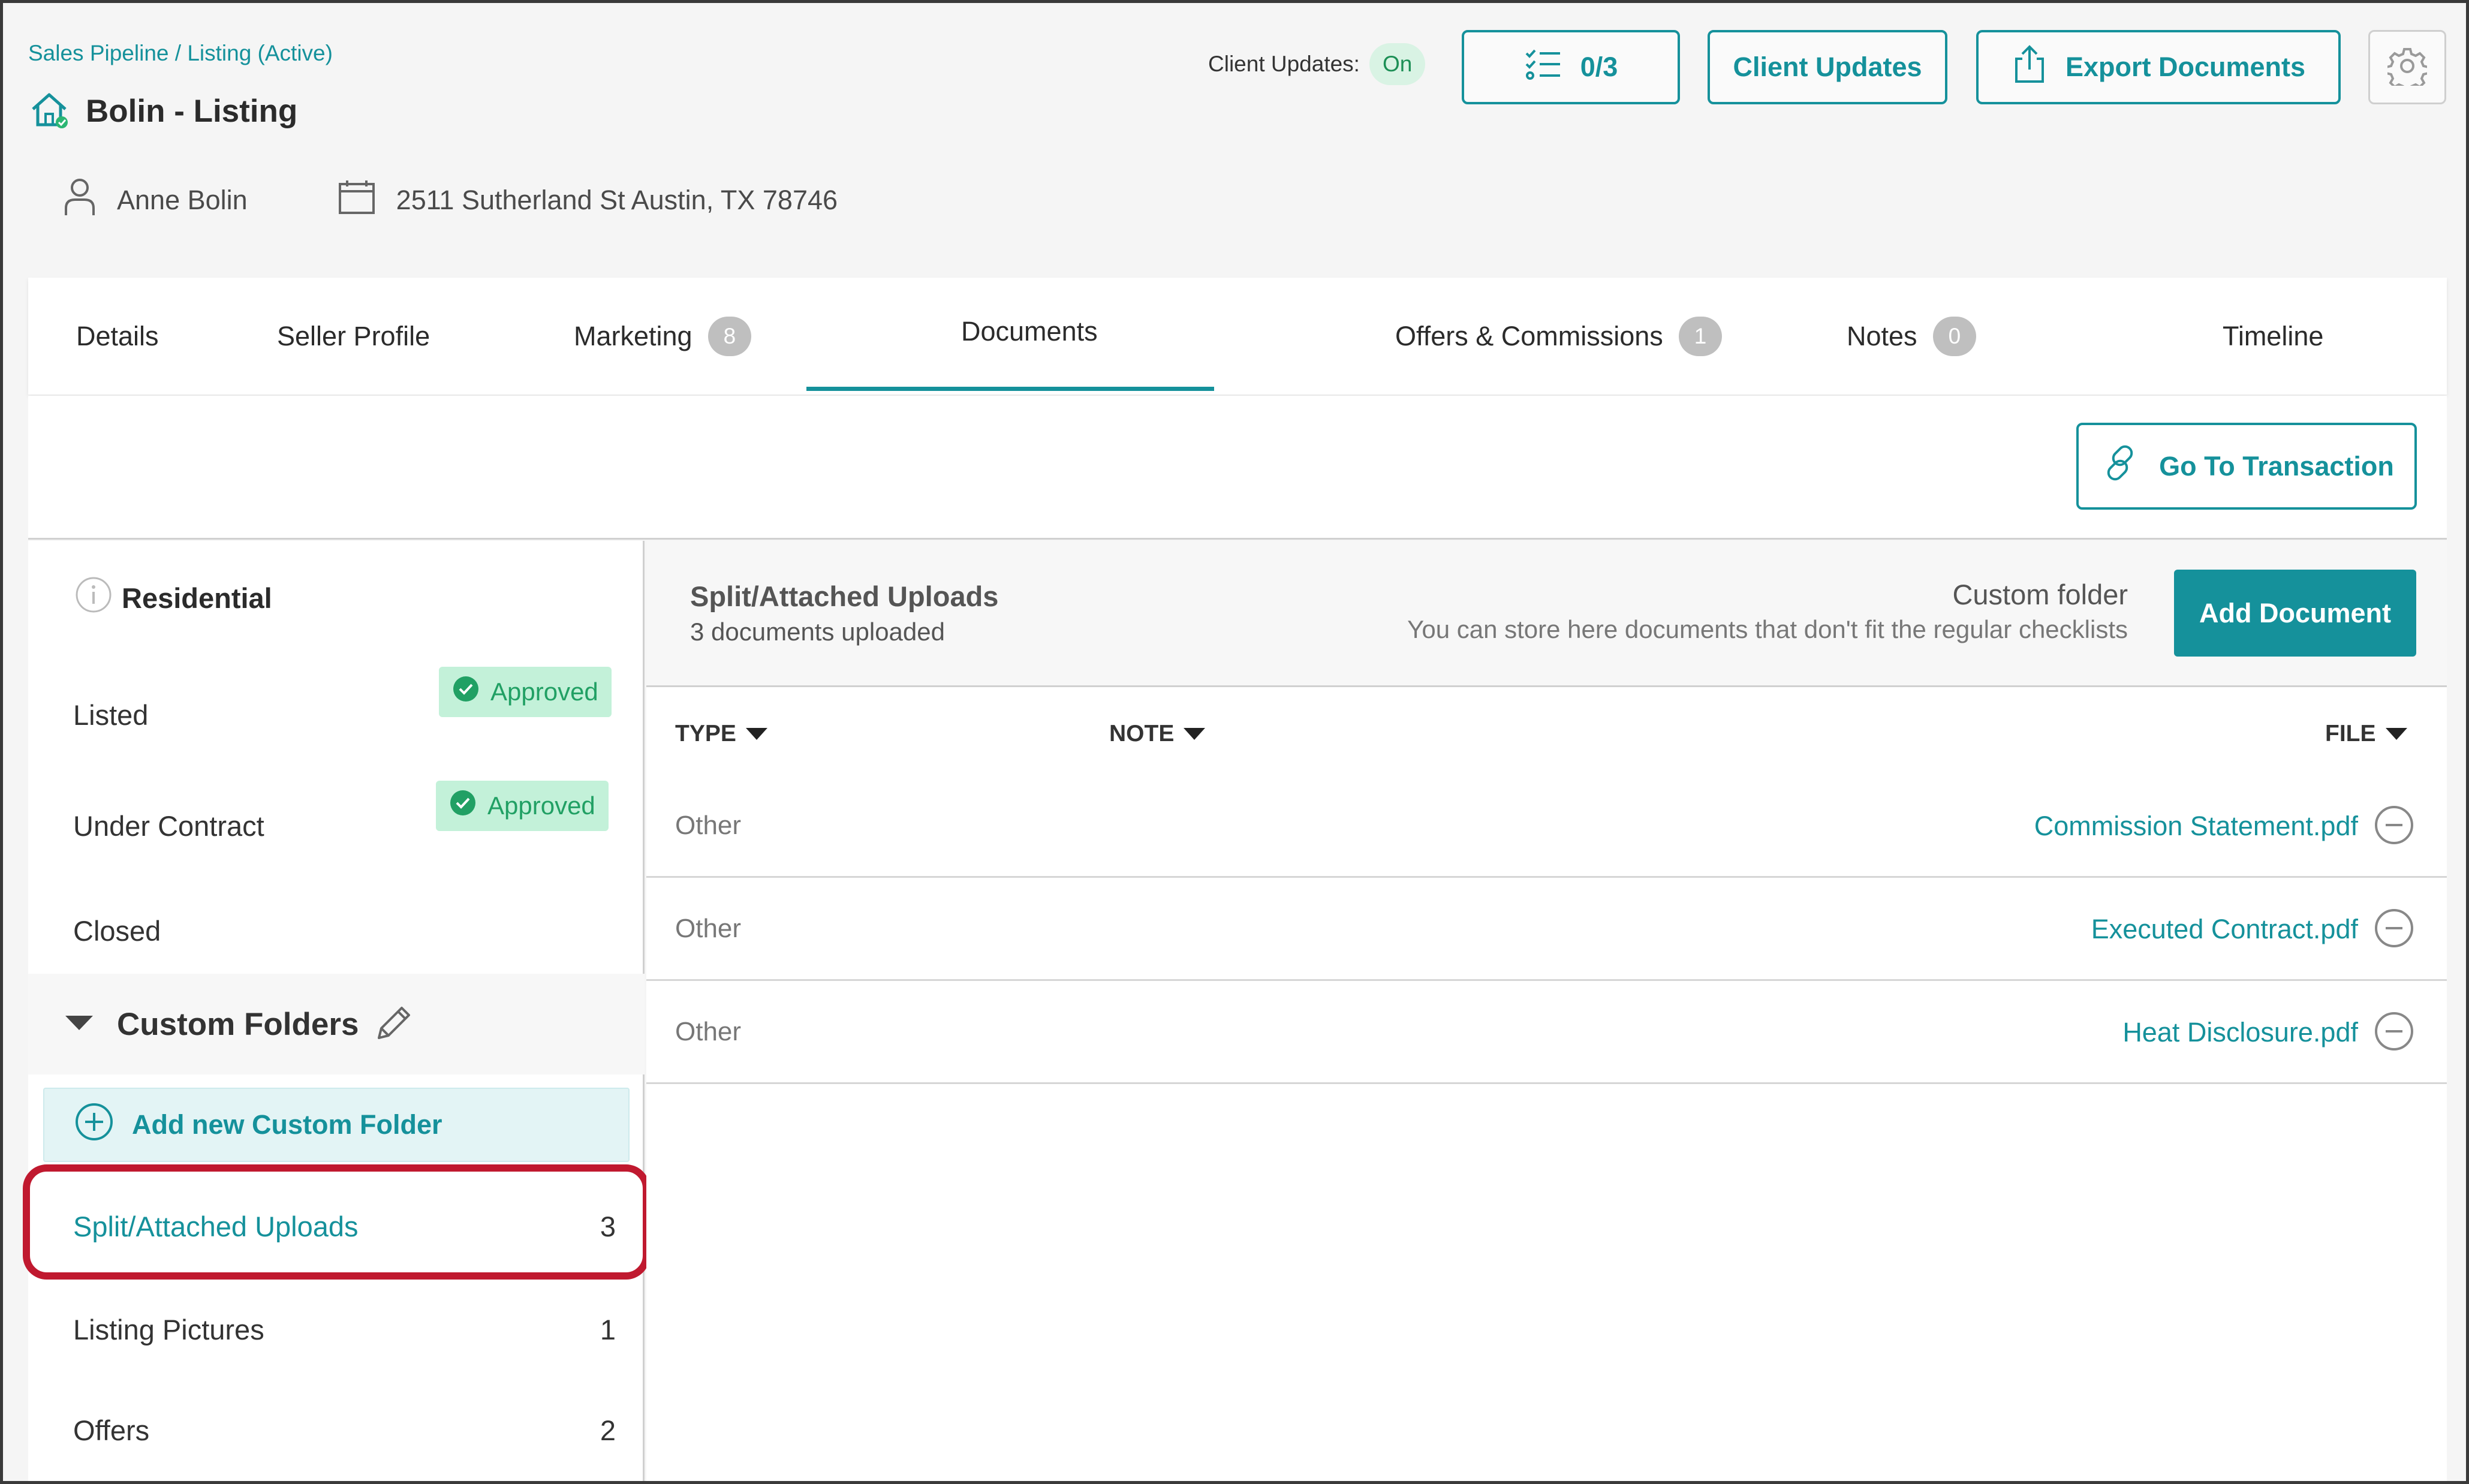 The height and width of the screenshot is (1484, 2469). Describe the element at coordinates (192, 111) in the screenshot. I see `page-title: Bolin - Listing` at that location.